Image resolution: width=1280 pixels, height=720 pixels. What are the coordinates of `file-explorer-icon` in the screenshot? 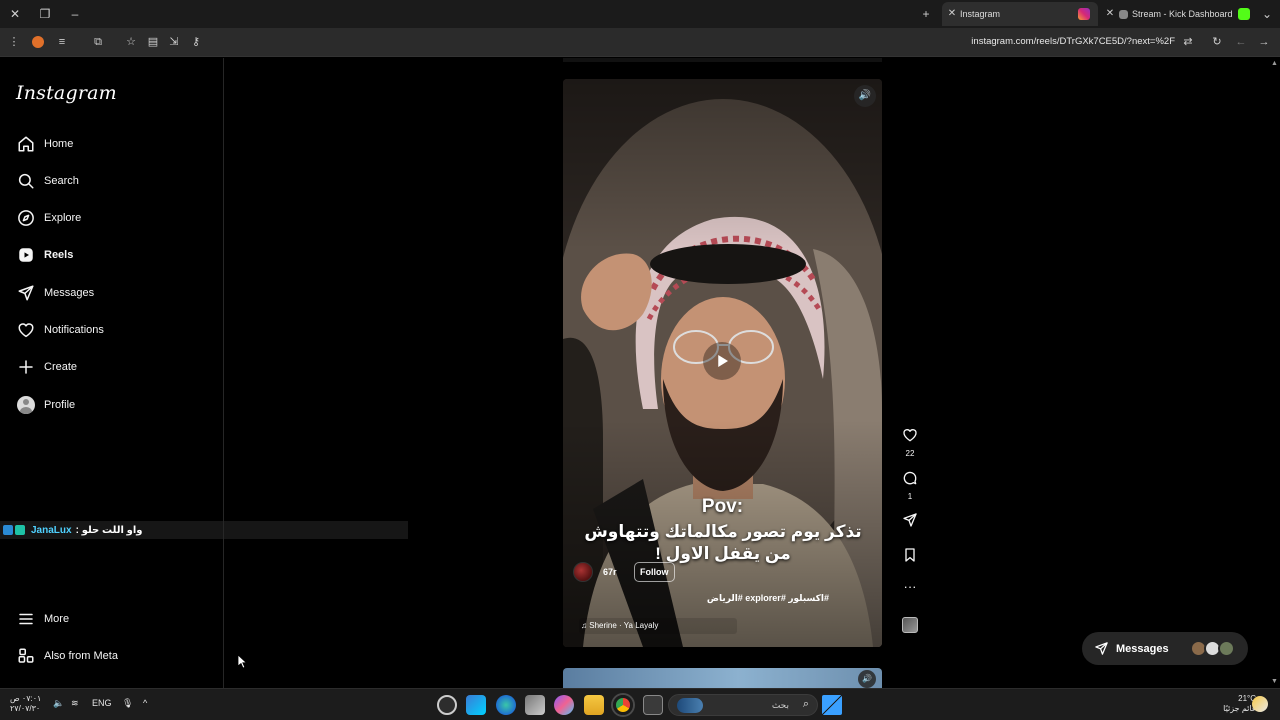 It's located at (594, 705).